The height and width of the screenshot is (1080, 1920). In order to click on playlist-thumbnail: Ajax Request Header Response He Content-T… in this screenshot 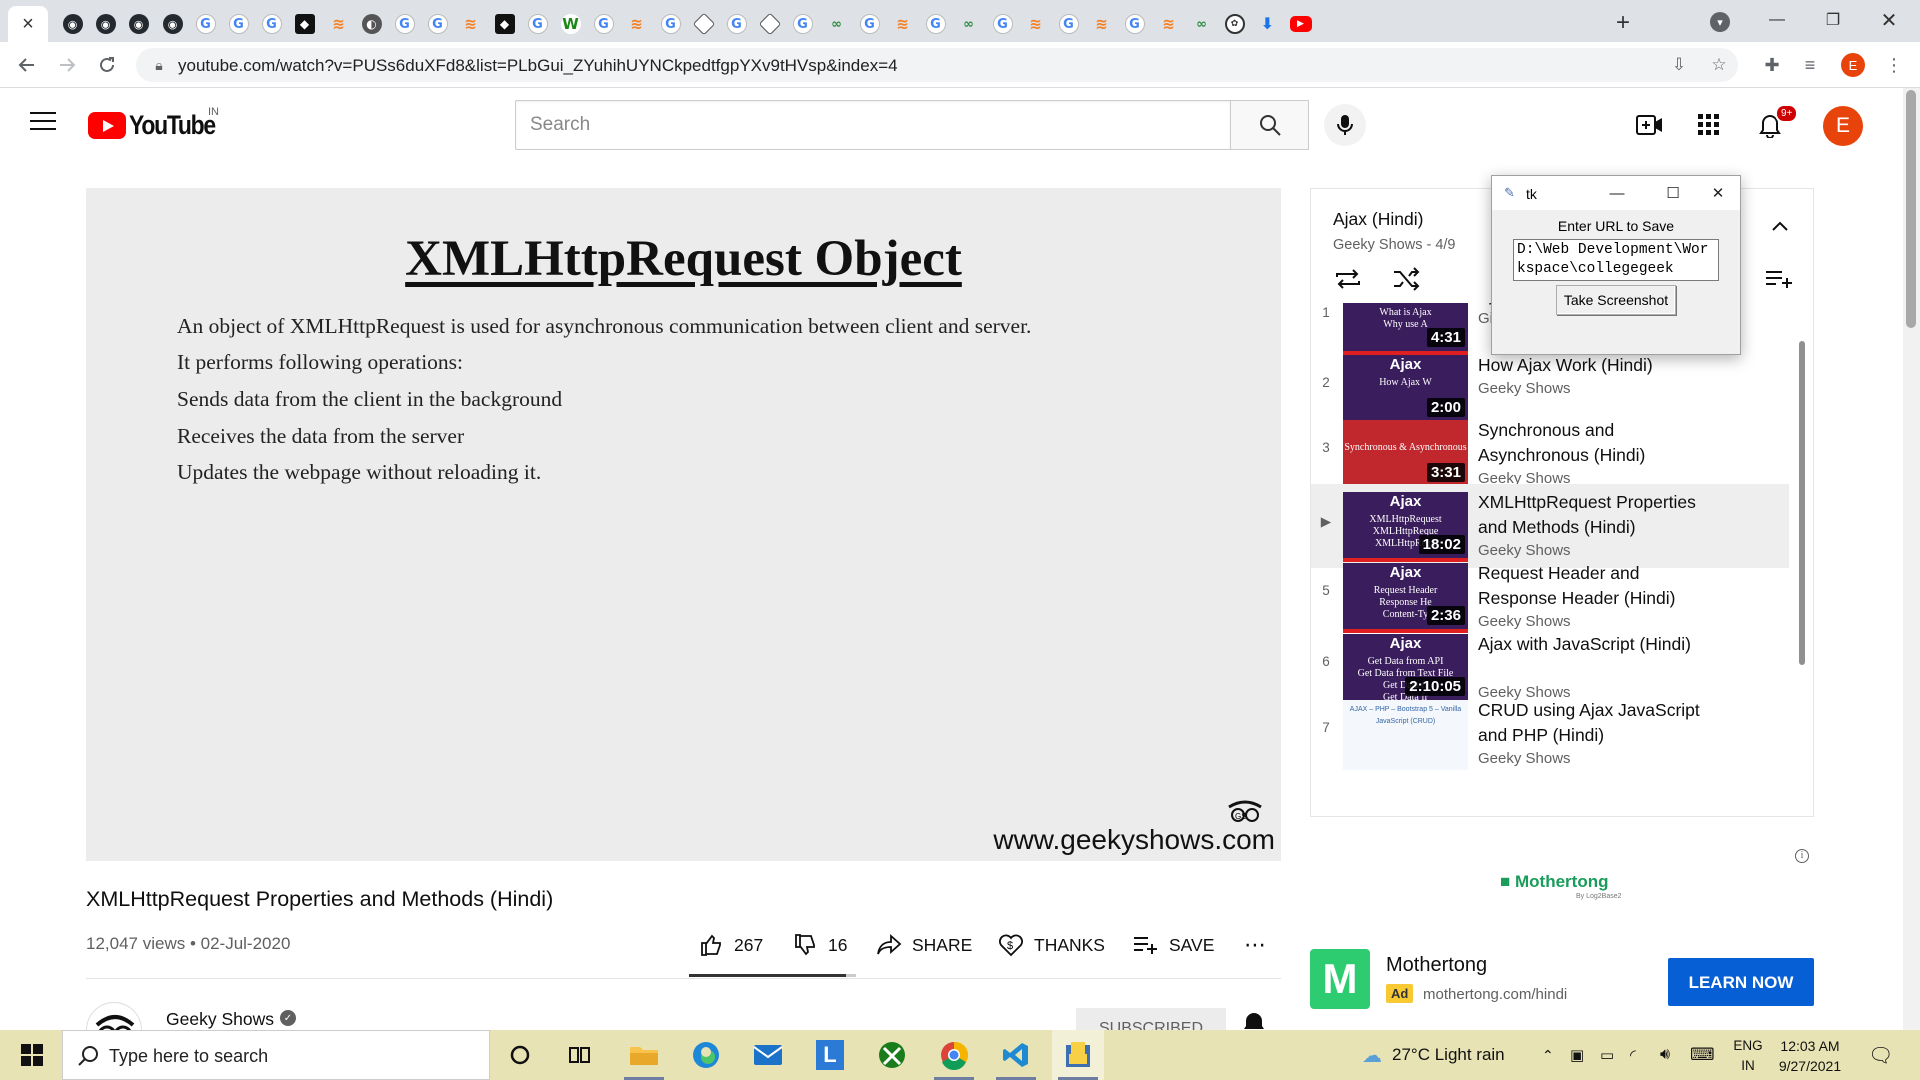, I will do `click(1405, 598)`.